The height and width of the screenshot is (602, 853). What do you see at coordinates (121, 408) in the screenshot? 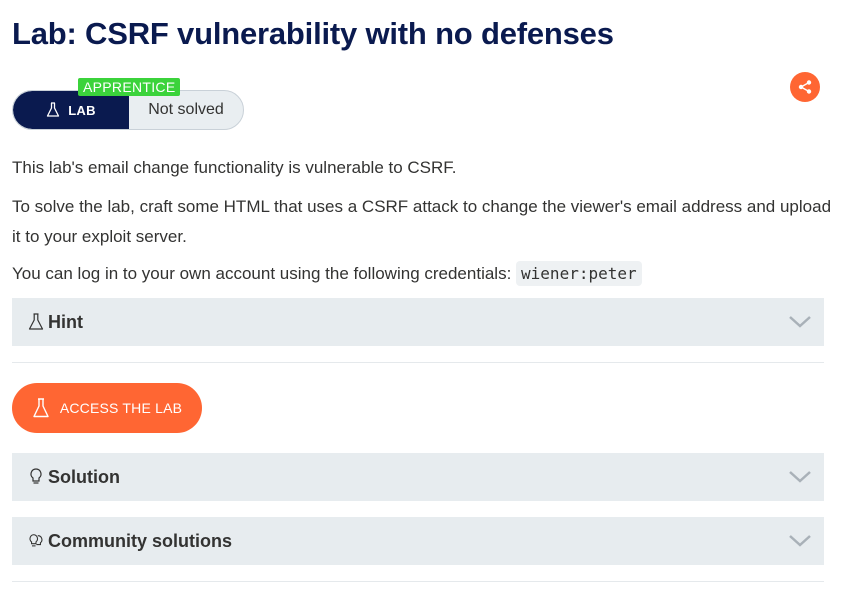
I see `access-lab-label: ACCESS THE LAB` at bounding box center [121, 408].